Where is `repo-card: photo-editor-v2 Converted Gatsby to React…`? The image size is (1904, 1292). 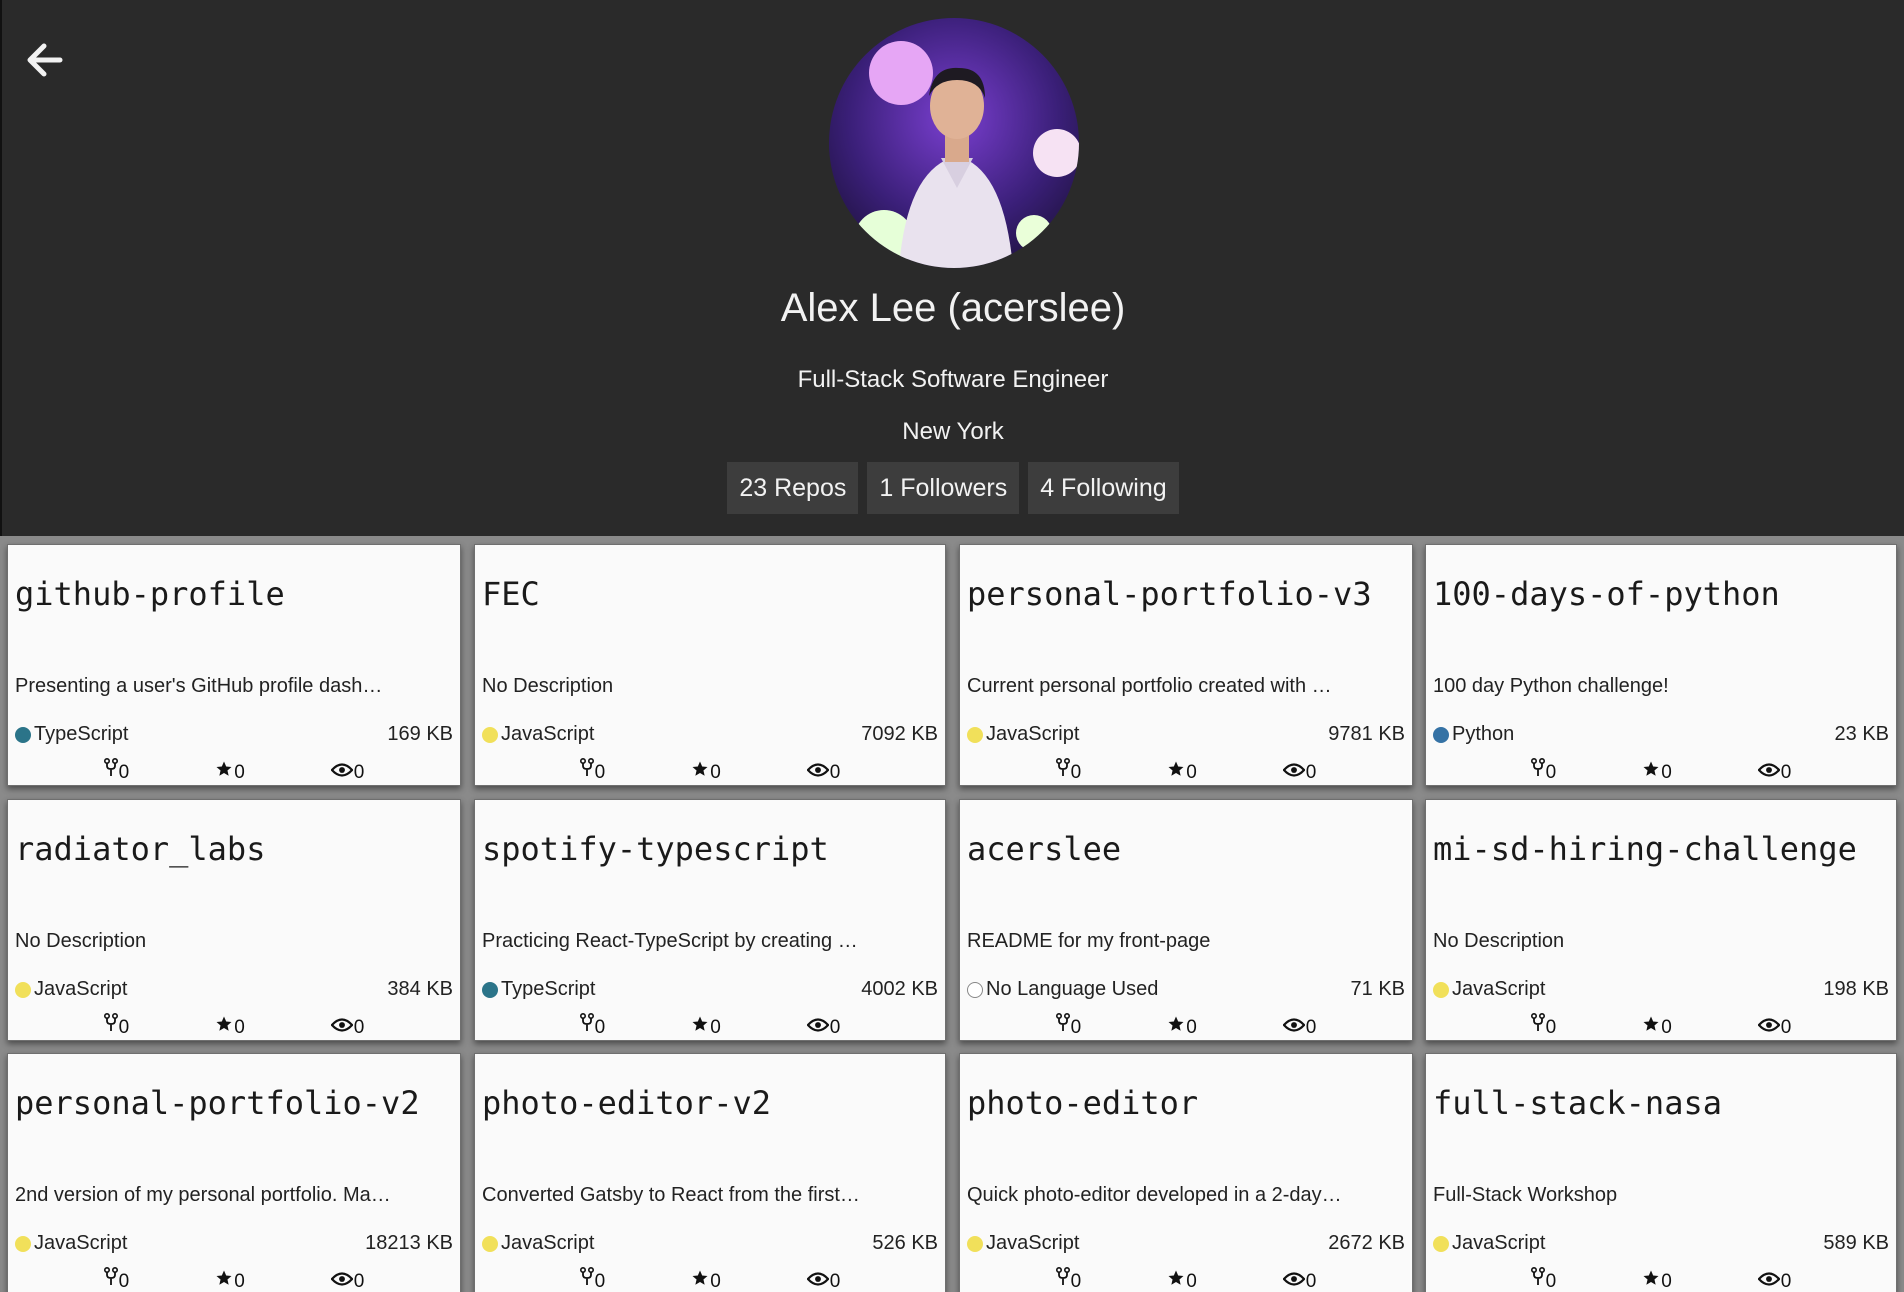
repo-card: photo-editor-v2 Converted Gatsby to React… is located at coordinates (710, 1172).